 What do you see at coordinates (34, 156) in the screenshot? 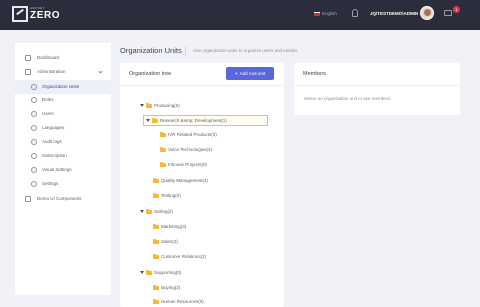
I see `refresh-icon` at bounding box center [34, 156].